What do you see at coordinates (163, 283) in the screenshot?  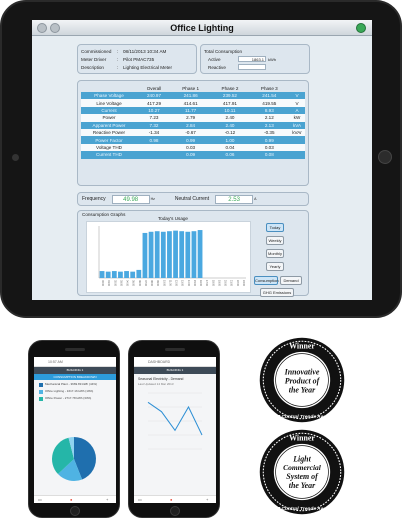 I see `x-tick-label: 10:00` at bounding box center [163, 283].